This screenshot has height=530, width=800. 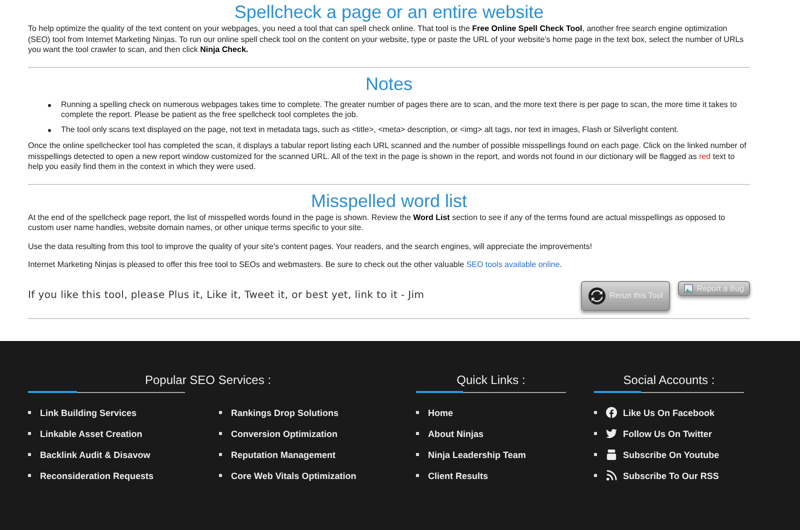 What do you see at coordinates (386, 40) in the screenshot?
I see `paragraph: To help optimize the quality of the text content on your webpages, you need a tool that can spell check online. That tool is the Free Online Spell Check Tool, another free search engine optimization (SEO) tool from Internet Marketing Ninjas. To run our online spell check tool on the content on your website, type or paste the URL of your website's home page in the text box, select the number of URLs you want the tool crawler to scan, and then click Ninja Check.` at bounding box center [386, 40].